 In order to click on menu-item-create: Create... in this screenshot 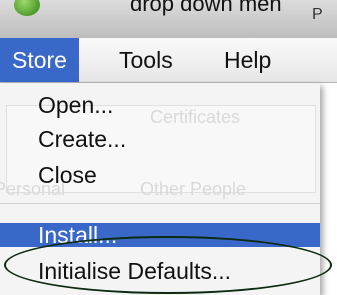, I will do `click(160, 139)`.